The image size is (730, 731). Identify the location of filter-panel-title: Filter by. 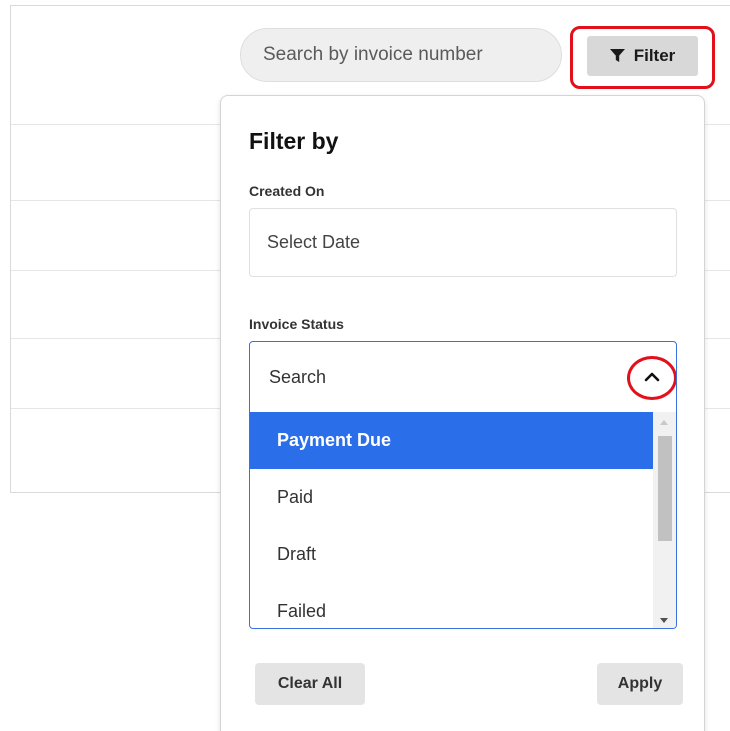
(294, 141).